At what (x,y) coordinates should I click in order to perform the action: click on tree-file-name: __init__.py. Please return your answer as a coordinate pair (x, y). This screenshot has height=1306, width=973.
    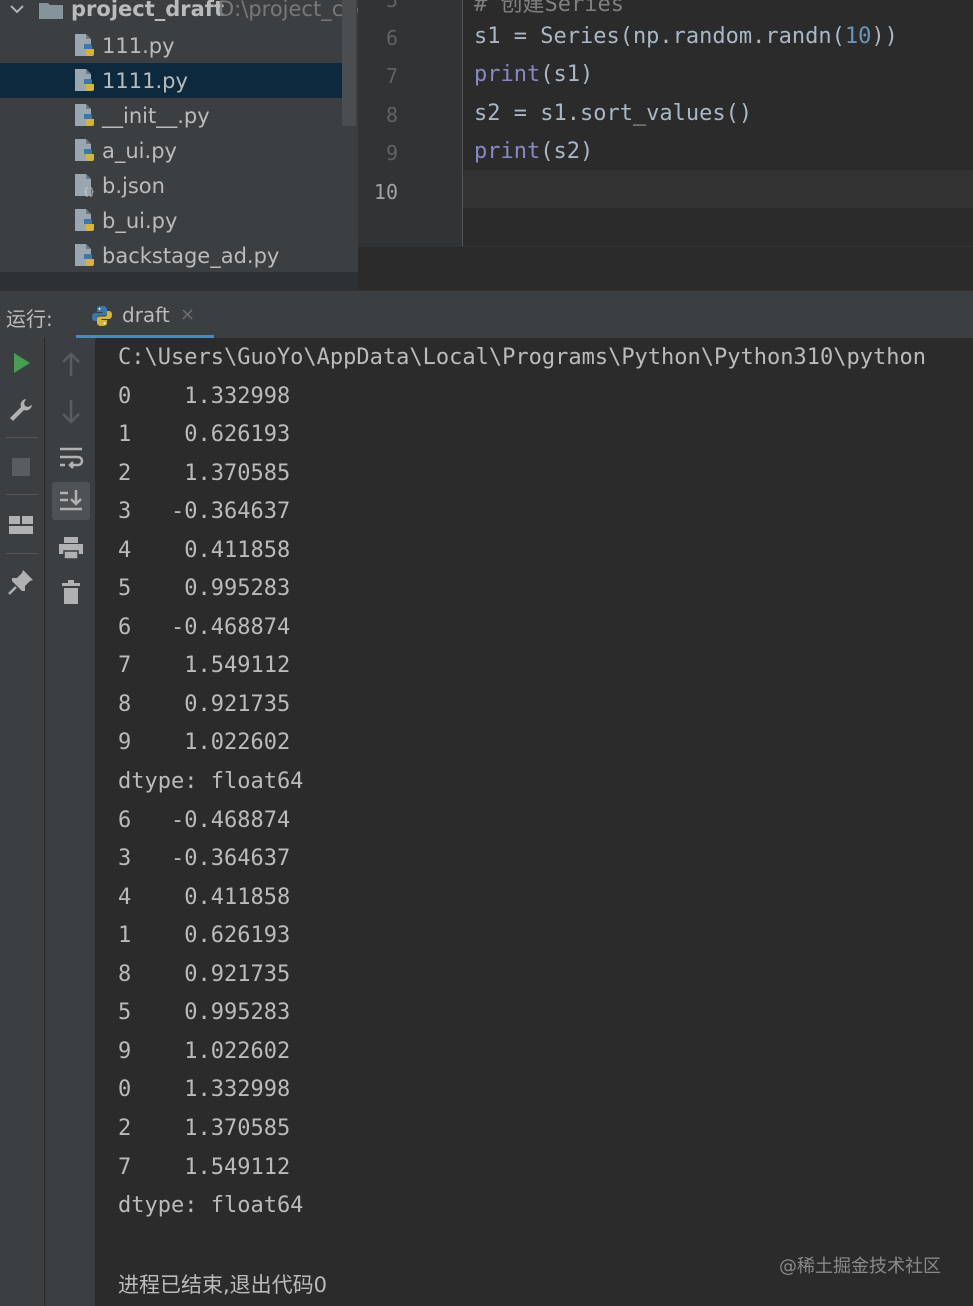
    Looking at the image, I should click on (156, 115).